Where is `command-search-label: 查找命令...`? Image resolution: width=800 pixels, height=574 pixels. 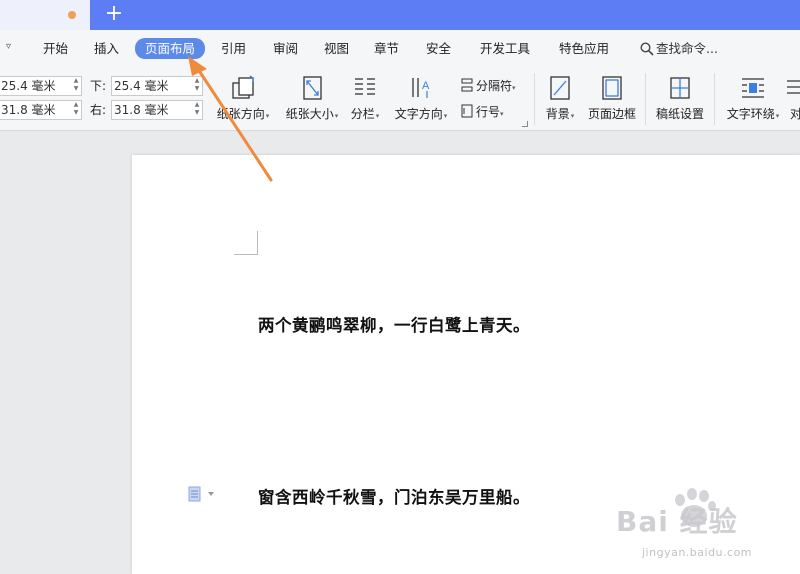
command-search-label: 查找命令... is located at coordinates (687, 48).